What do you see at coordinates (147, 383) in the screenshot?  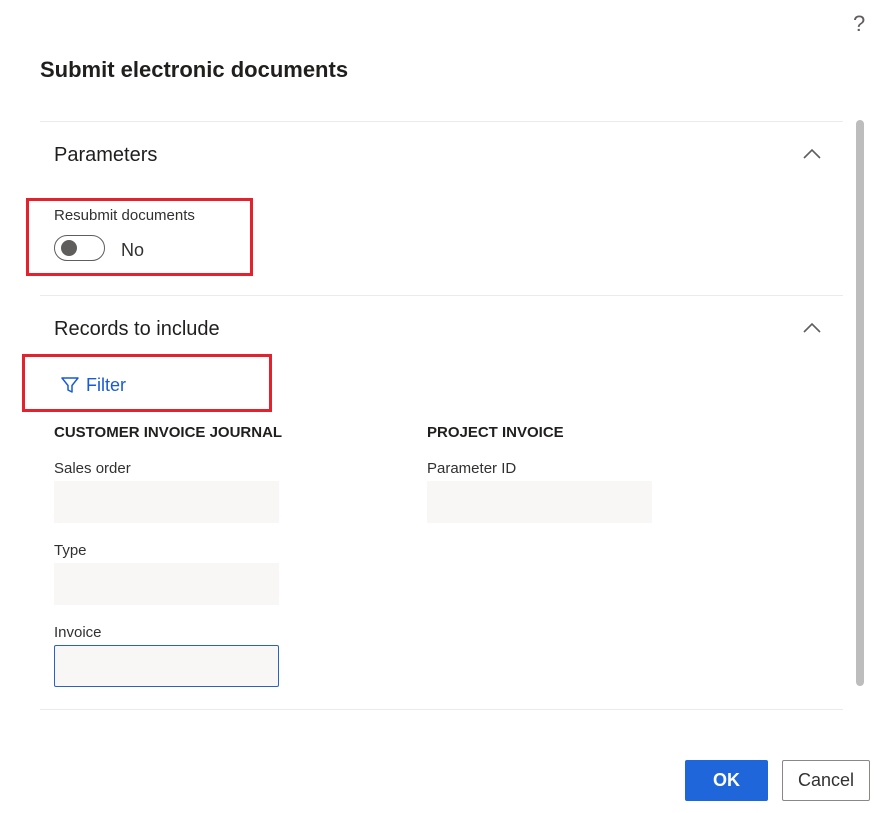 I see `highlight-box-filter` at bounding box center [147, 383].